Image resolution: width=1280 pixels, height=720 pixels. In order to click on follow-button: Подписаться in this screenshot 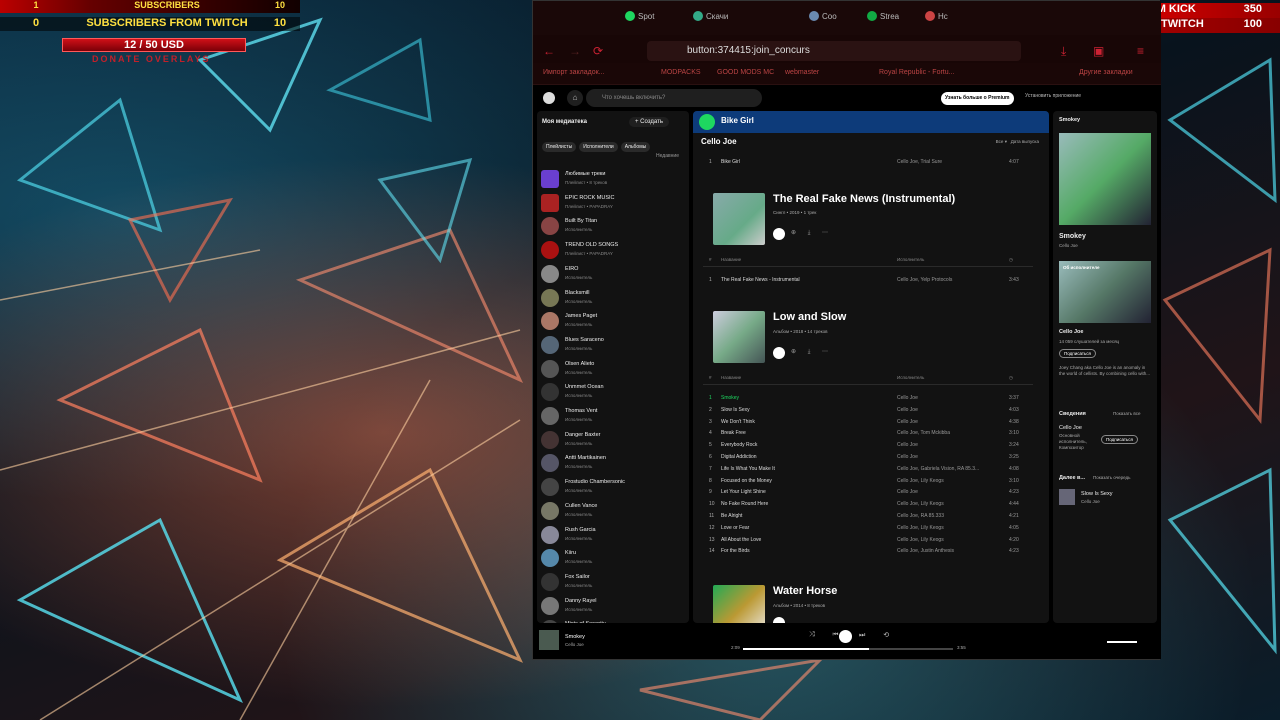, I will do `click(1077, 353)`.